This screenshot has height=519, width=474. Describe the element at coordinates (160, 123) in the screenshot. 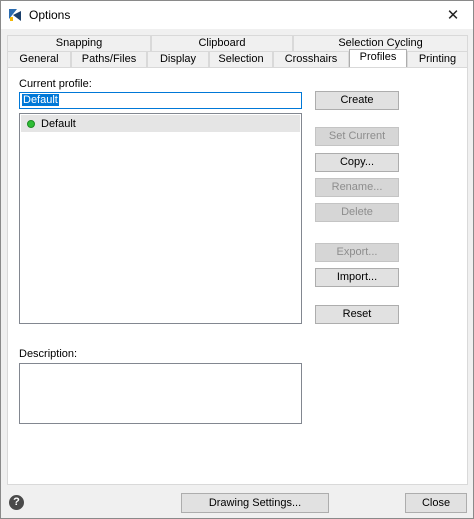

I see `list-item: Default` at that location.